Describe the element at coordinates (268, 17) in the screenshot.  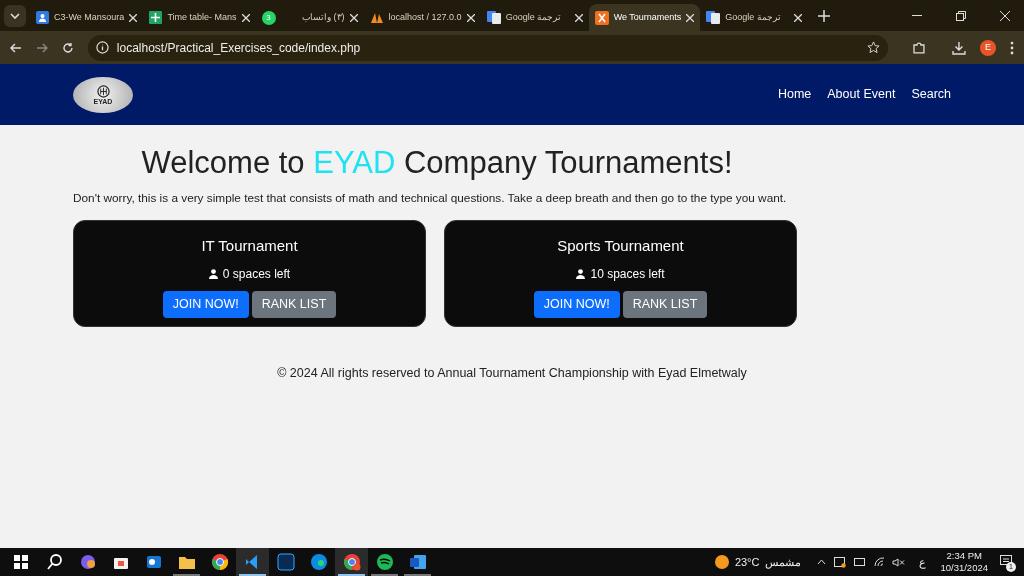
I see `unread-count-badge: 3` at that location.